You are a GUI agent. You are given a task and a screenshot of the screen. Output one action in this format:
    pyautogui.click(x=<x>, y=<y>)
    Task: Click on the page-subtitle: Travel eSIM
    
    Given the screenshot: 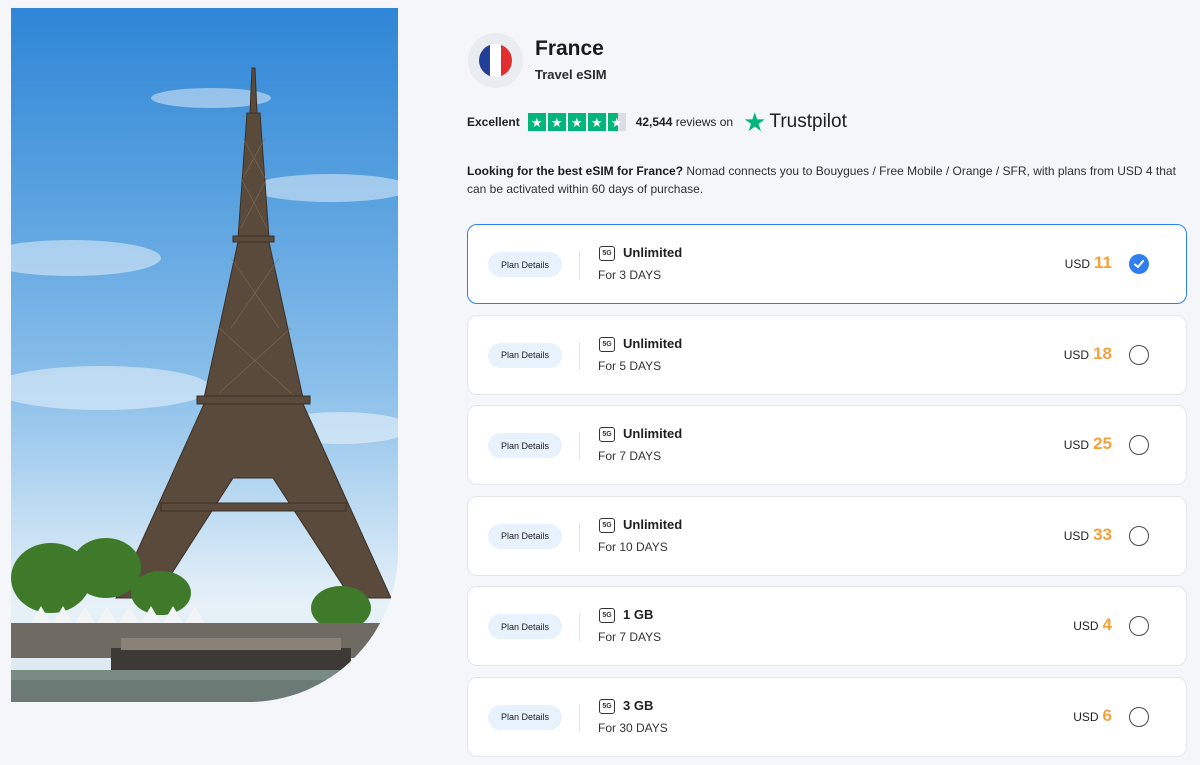 What is the action you would take?
    pyautogui.click(x=571, y=74)
    